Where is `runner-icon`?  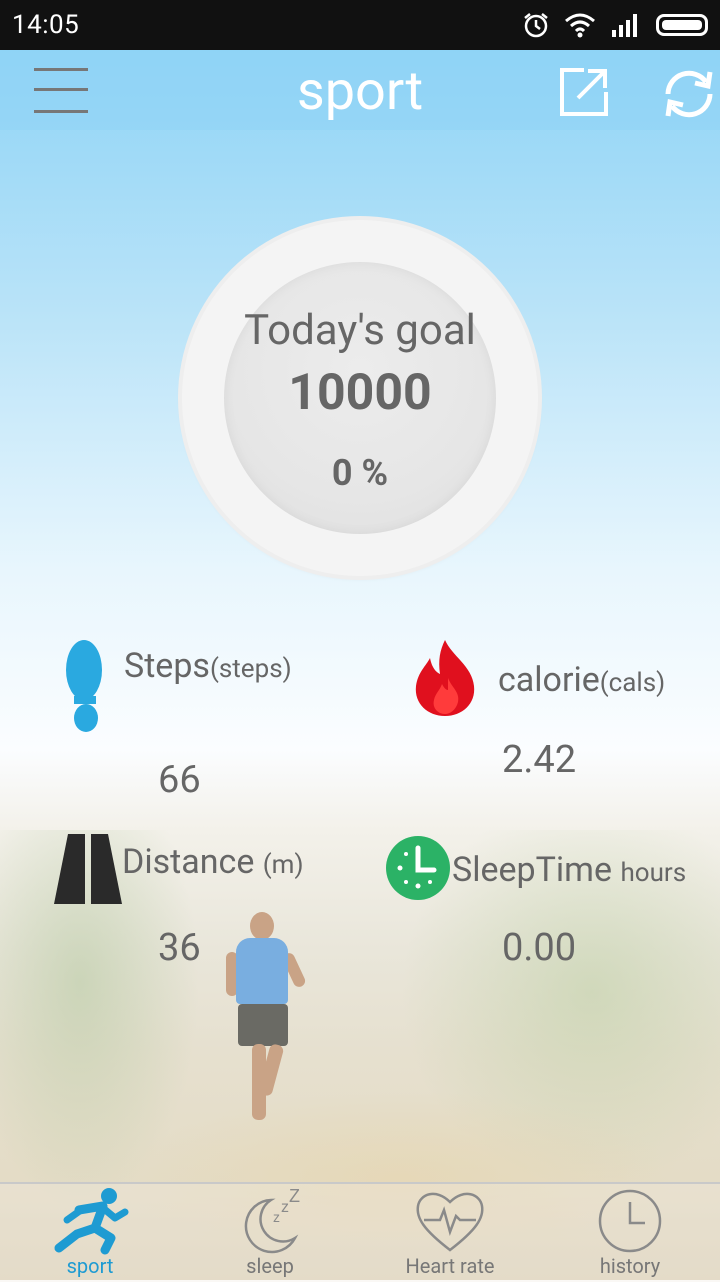
runner-icon is located at coordinates (91, 1221).